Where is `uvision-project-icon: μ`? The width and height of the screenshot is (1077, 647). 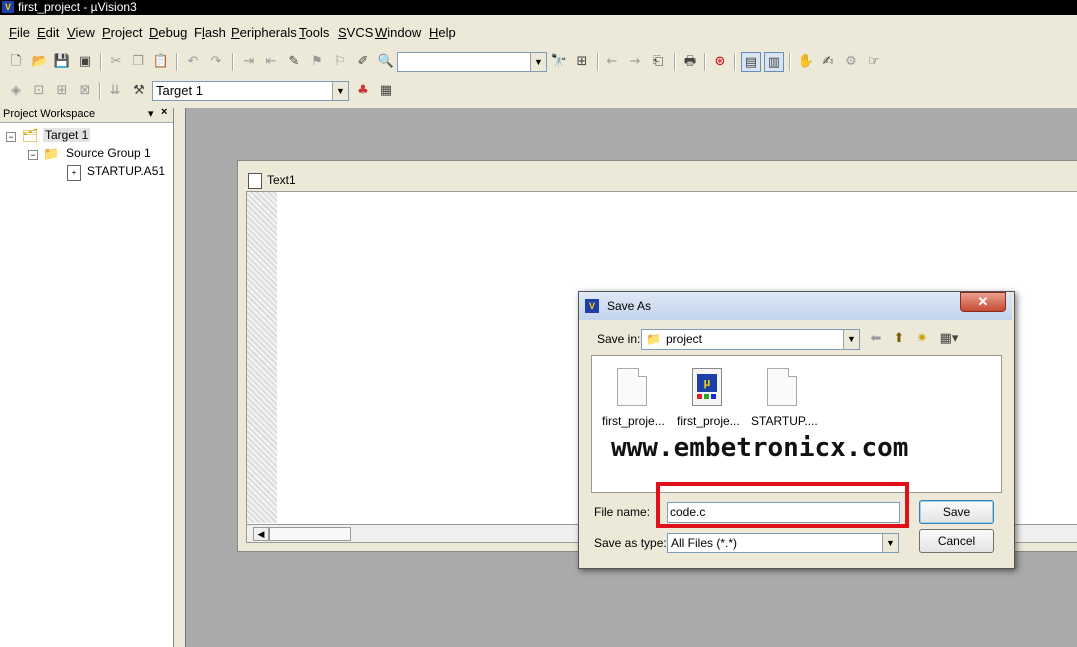 uvision-project-icon: μ is located at coordinates (707, 387).